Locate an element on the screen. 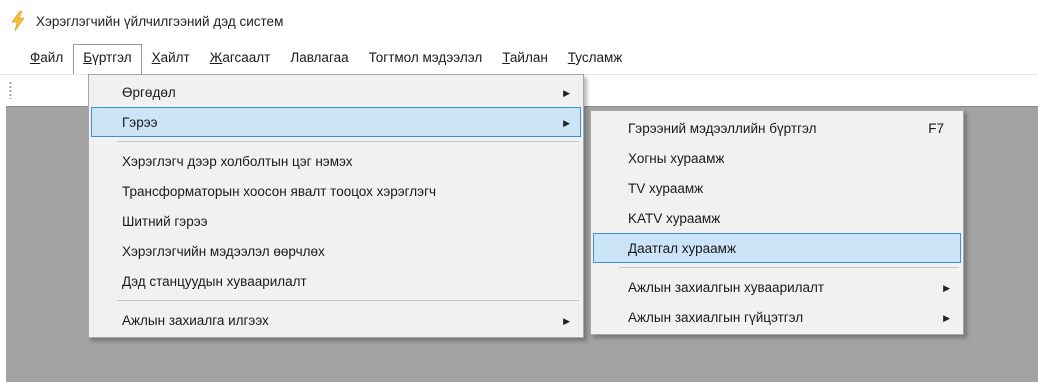  menu-label: усламж is located at coordinates (599, 57).